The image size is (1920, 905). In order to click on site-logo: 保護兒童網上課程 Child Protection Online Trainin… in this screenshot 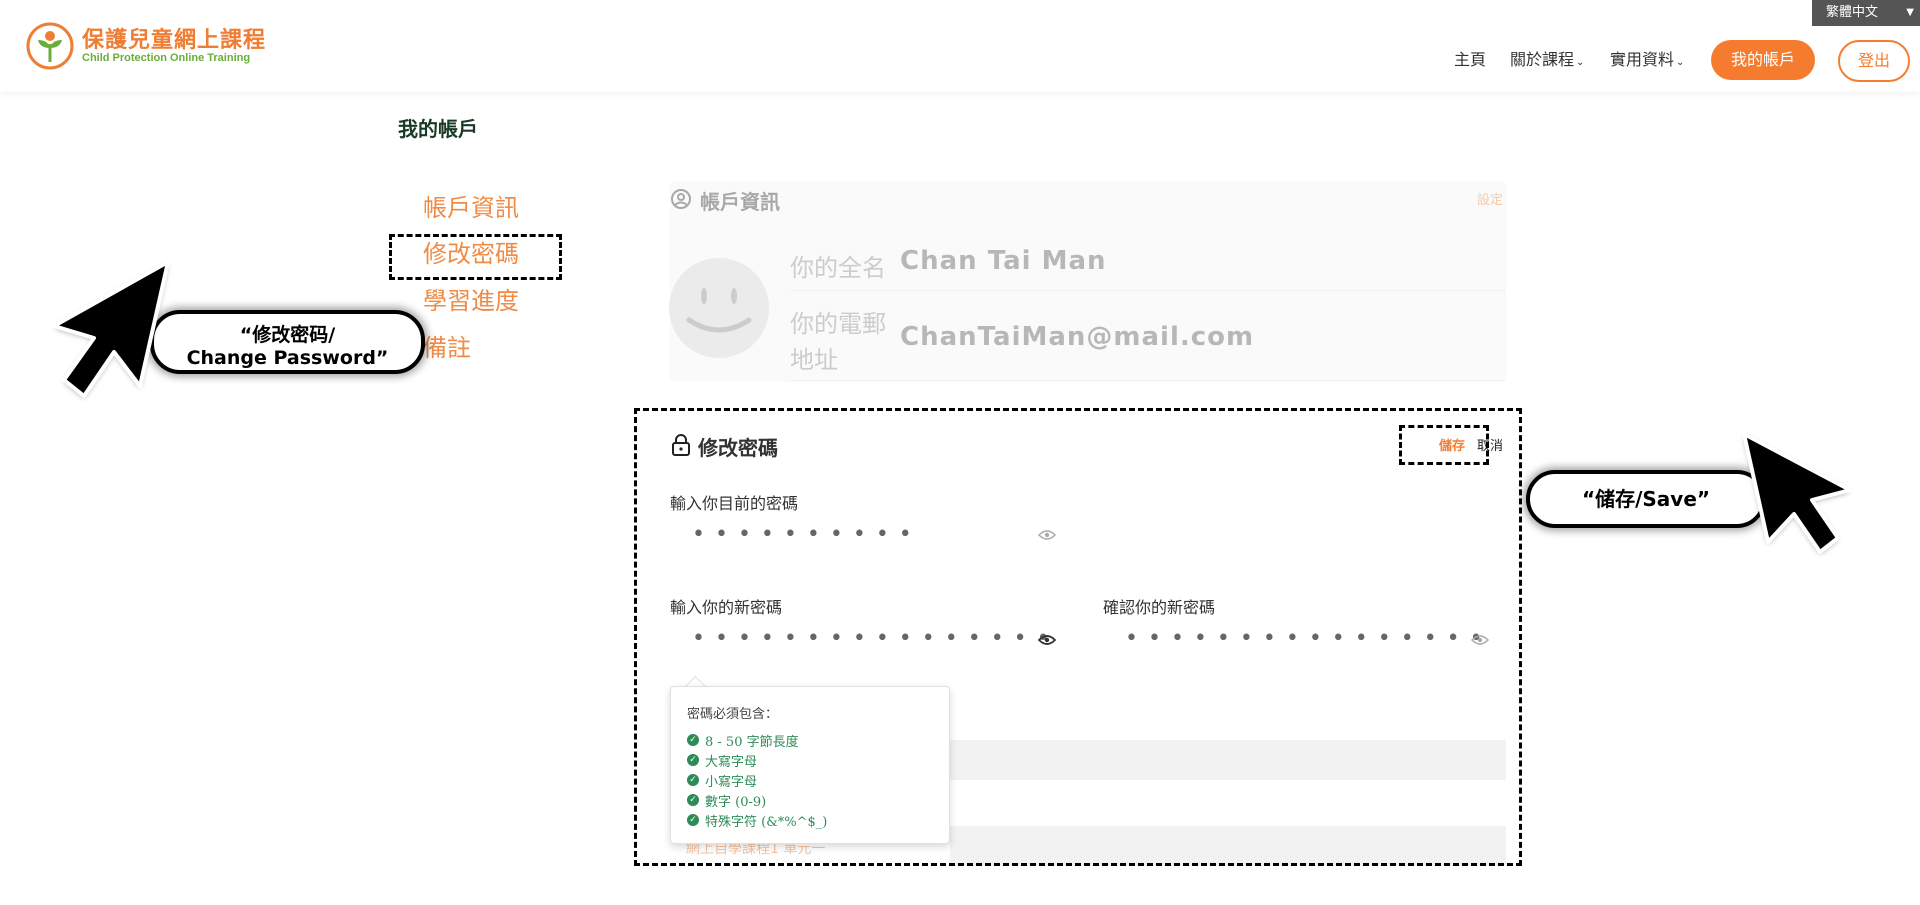, I will do `click(164, 46)`.